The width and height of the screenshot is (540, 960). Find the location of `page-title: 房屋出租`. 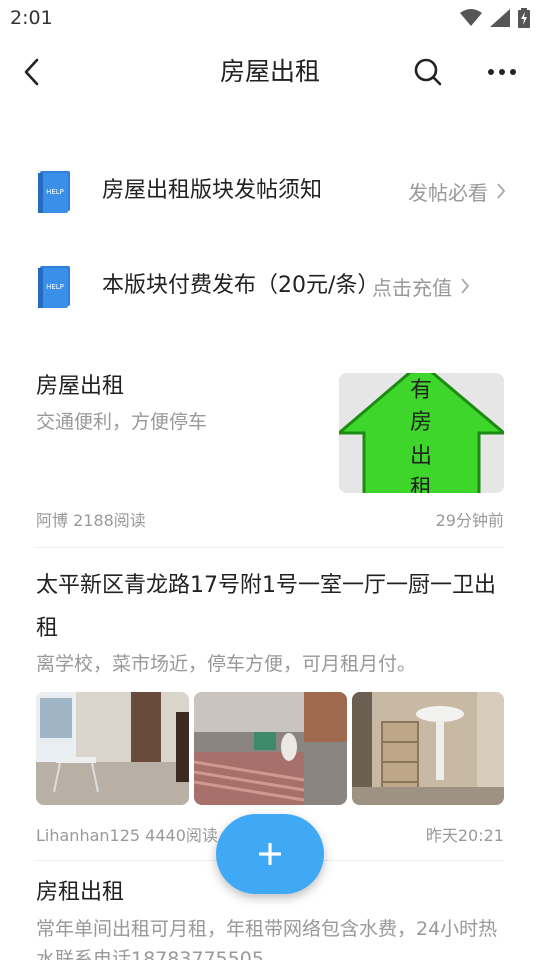

page-title: 房屋出租 is located at coordinates (269, 71).